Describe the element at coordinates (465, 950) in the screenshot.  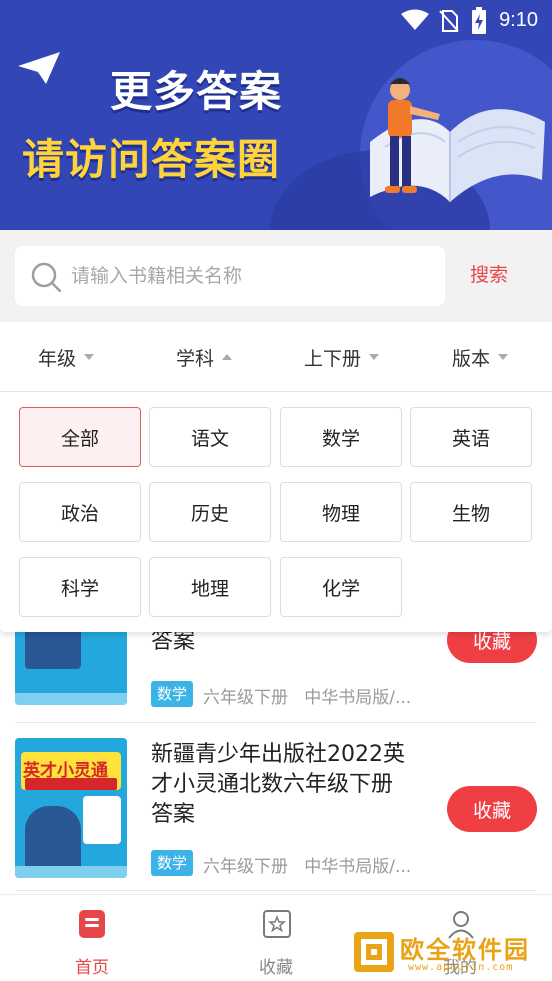
I see `watermark-text: 欧全软件园` at that location.